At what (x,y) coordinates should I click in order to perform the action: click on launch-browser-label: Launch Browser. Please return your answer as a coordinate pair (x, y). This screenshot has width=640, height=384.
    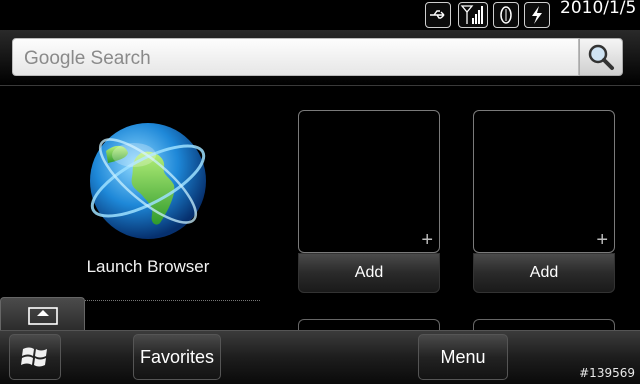
    Looking at the image, I should click on (148, 266).